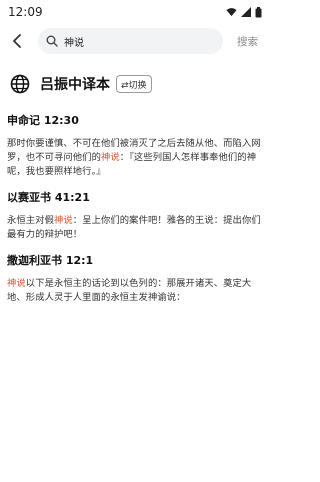 The width and height of the screenshot is (320, 482). Describe the element at coordinates (124, 41) in the screenshot. I see `search-input` at that location.